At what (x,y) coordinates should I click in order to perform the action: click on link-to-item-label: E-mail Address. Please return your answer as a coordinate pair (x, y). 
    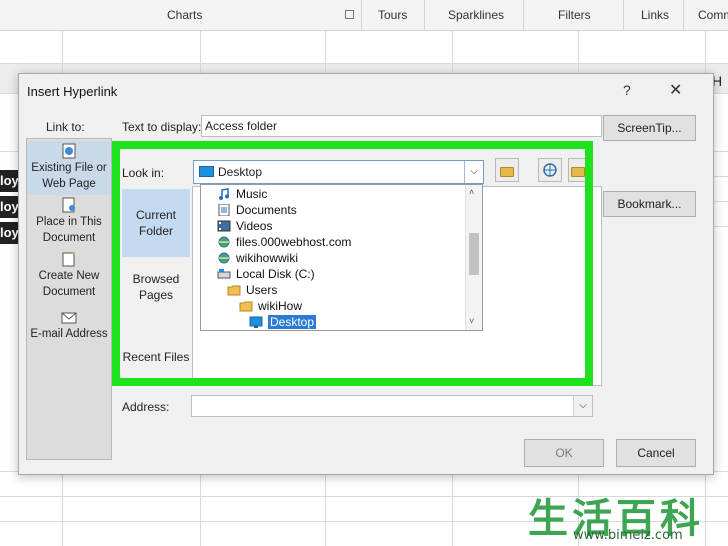
    Looking at the image, I should click on (69, 334).